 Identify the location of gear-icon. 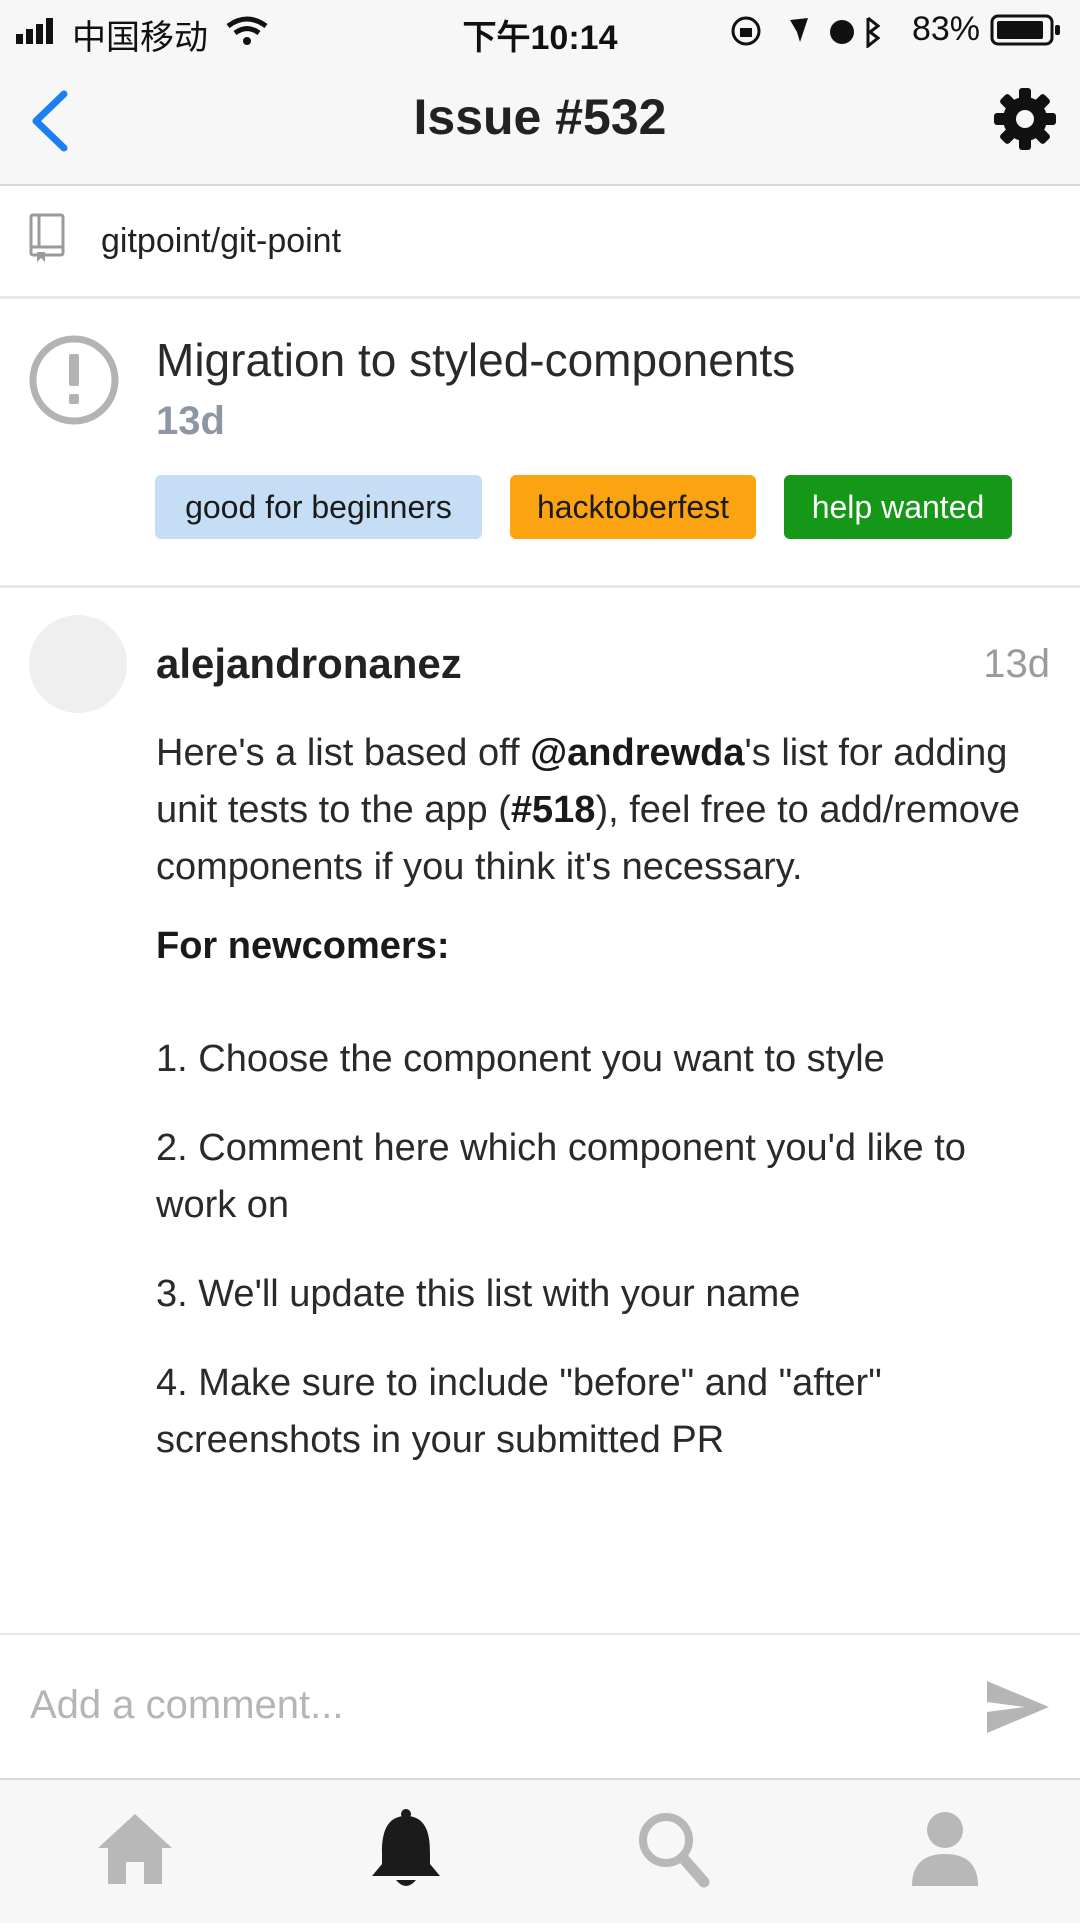
(1025, 119).